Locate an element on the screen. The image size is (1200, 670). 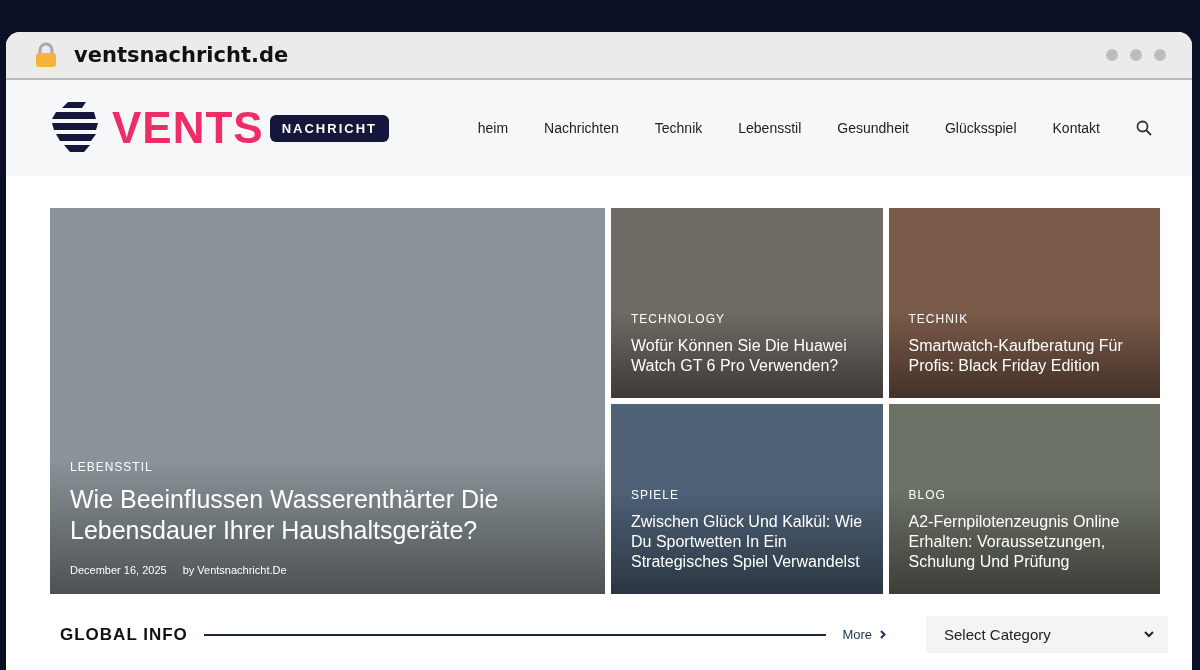
article-card: BLOG A2-Fernpilotenzeugnis Online Erhalten: Voraussetzungen, Schulung Und Prüfung is located at coordinates (1024, 499).